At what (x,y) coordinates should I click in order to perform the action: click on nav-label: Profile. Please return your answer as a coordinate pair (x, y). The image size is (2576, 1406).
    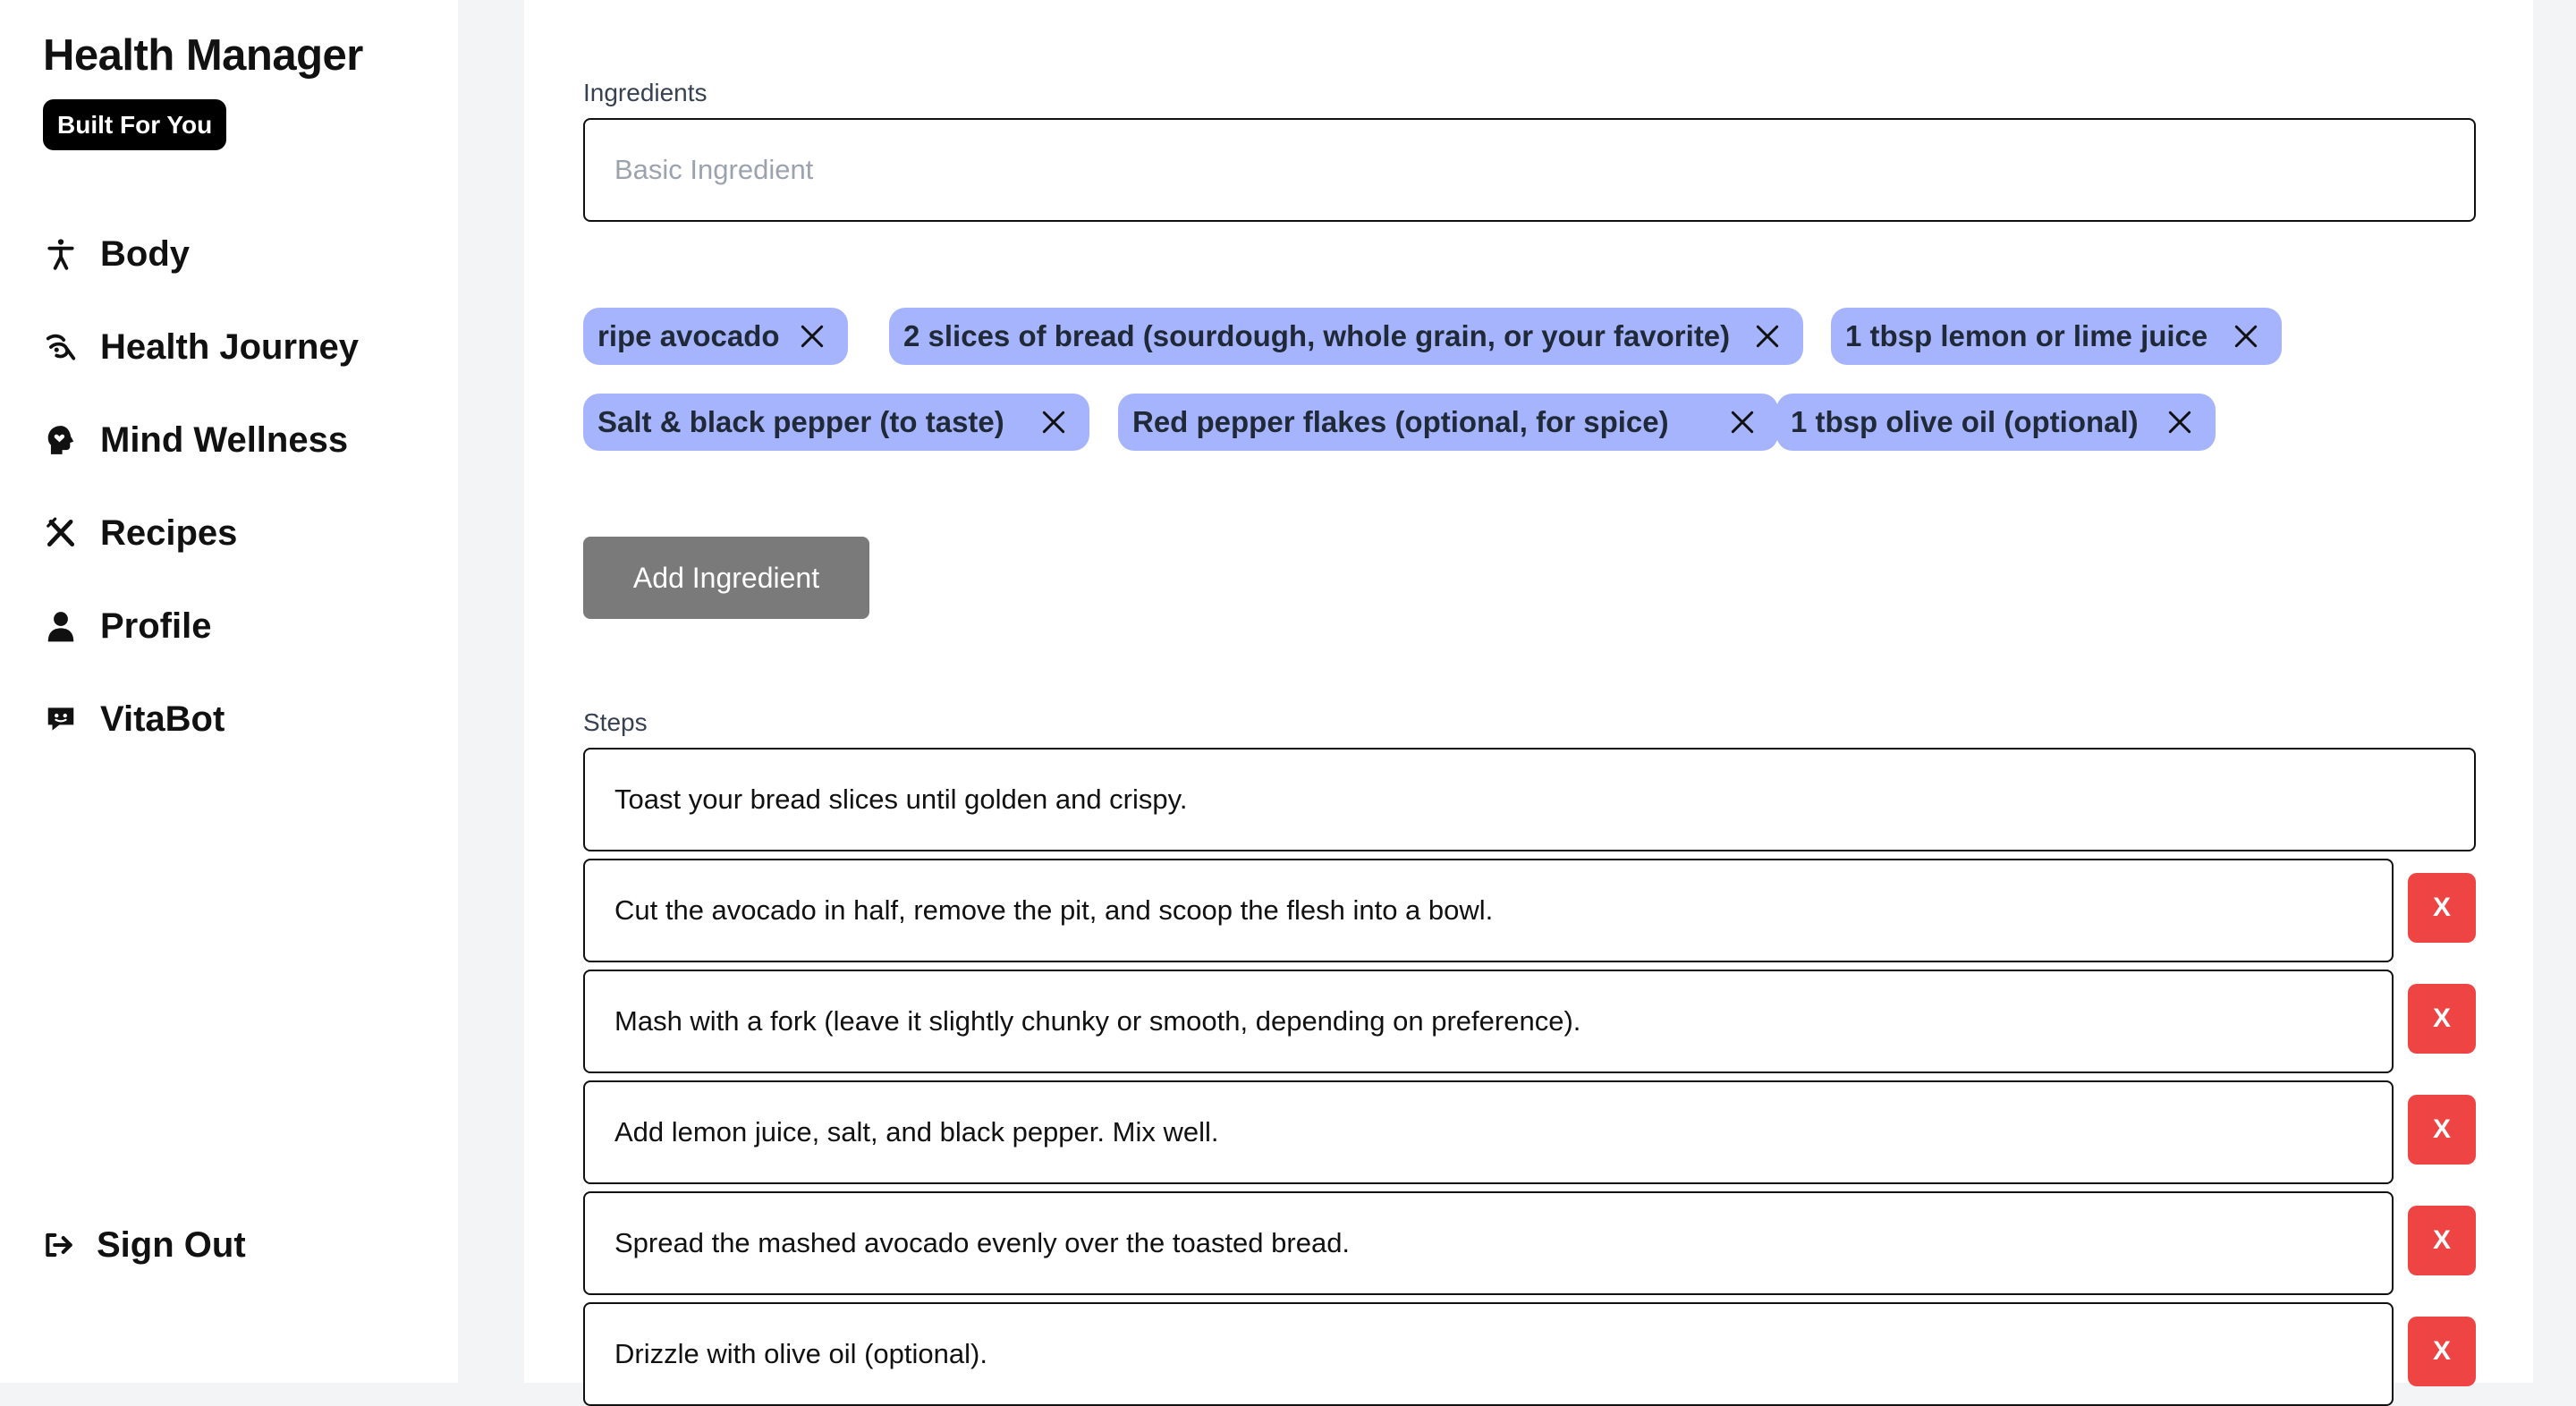
    Looking at the image, I should click on (156, 626).